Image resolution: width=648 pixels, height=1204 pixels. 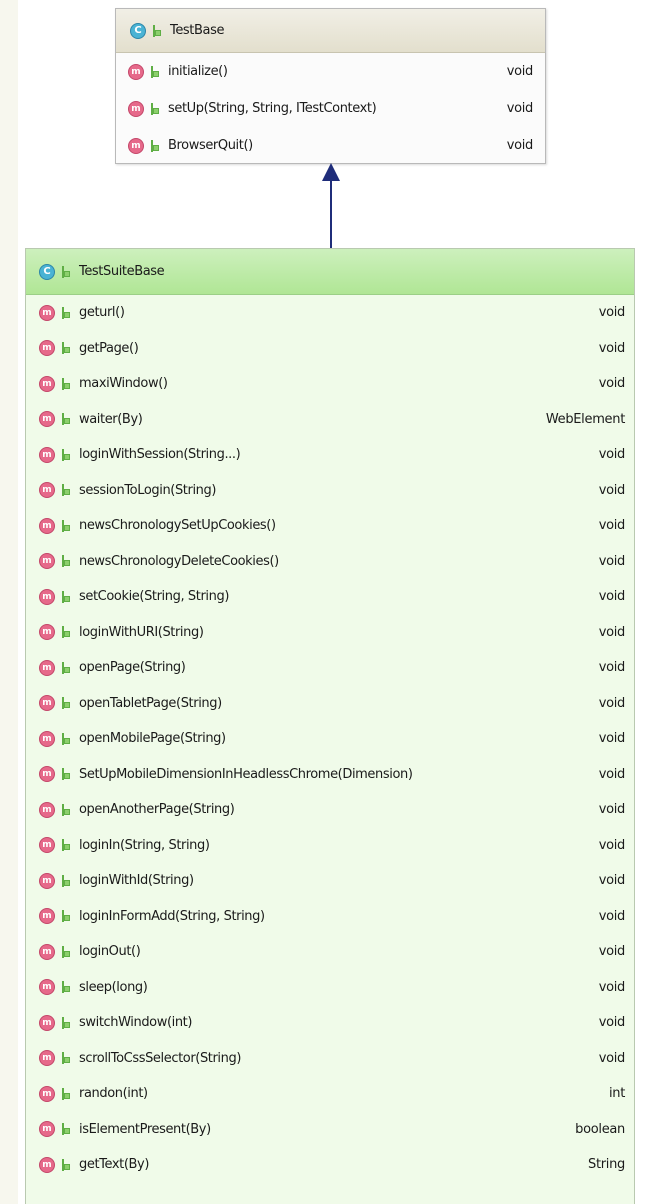 What do you see at coordinates (330, 668) in the screenshot?
I see `method-row: m openPage(String) void` at bounding box center [330, 668].